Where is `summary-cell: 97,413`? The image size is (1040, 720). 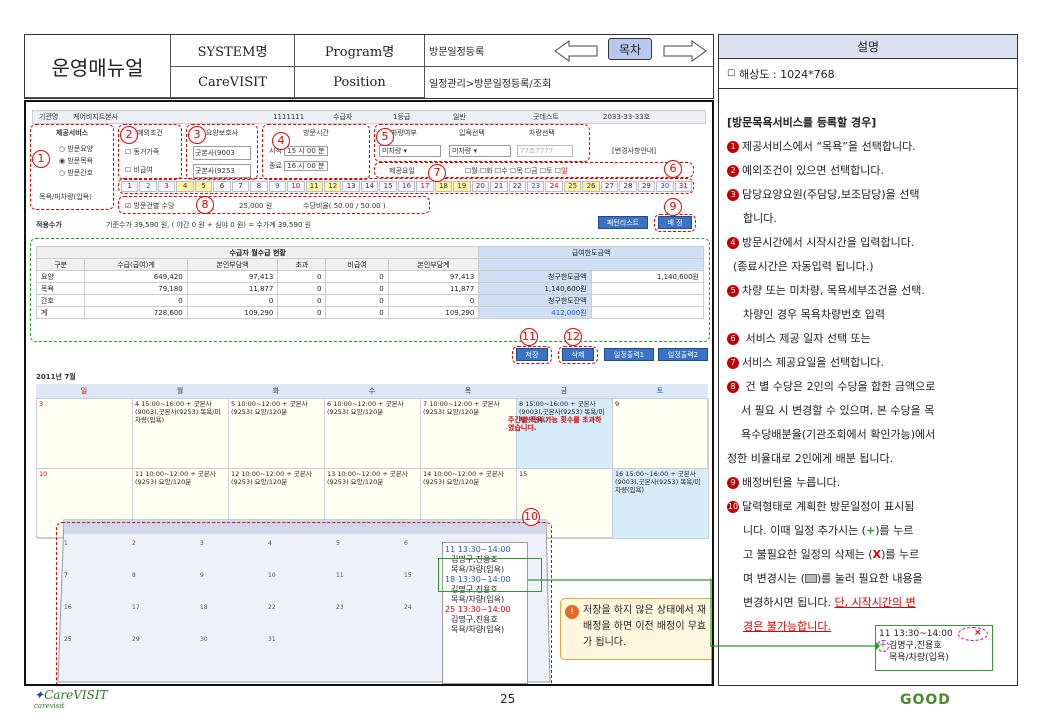
summary-cell: 97,413 is located at coordinates (232, 276).